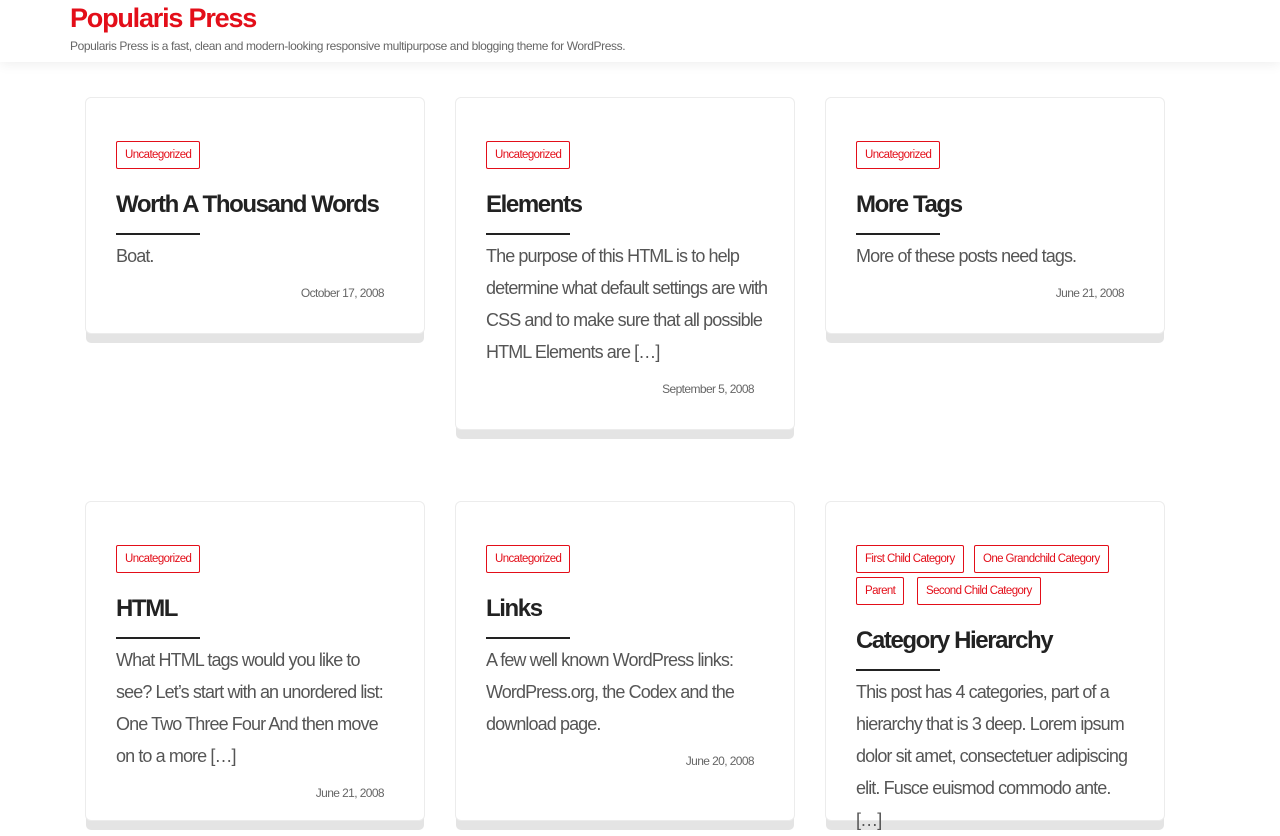 The height and width of the screenshot is (836, 1280). What do you see at coordinates (910, 559) in the screenshot?
I see `category-tag: First Child Category` at bounding box center [910, 559].